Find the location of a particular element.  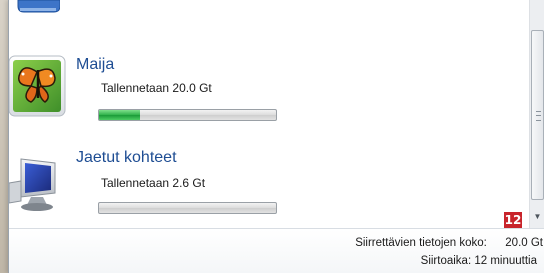

transfer-size-label: Siirrettävien tietojen koko: is located at coordinates (421, 243).